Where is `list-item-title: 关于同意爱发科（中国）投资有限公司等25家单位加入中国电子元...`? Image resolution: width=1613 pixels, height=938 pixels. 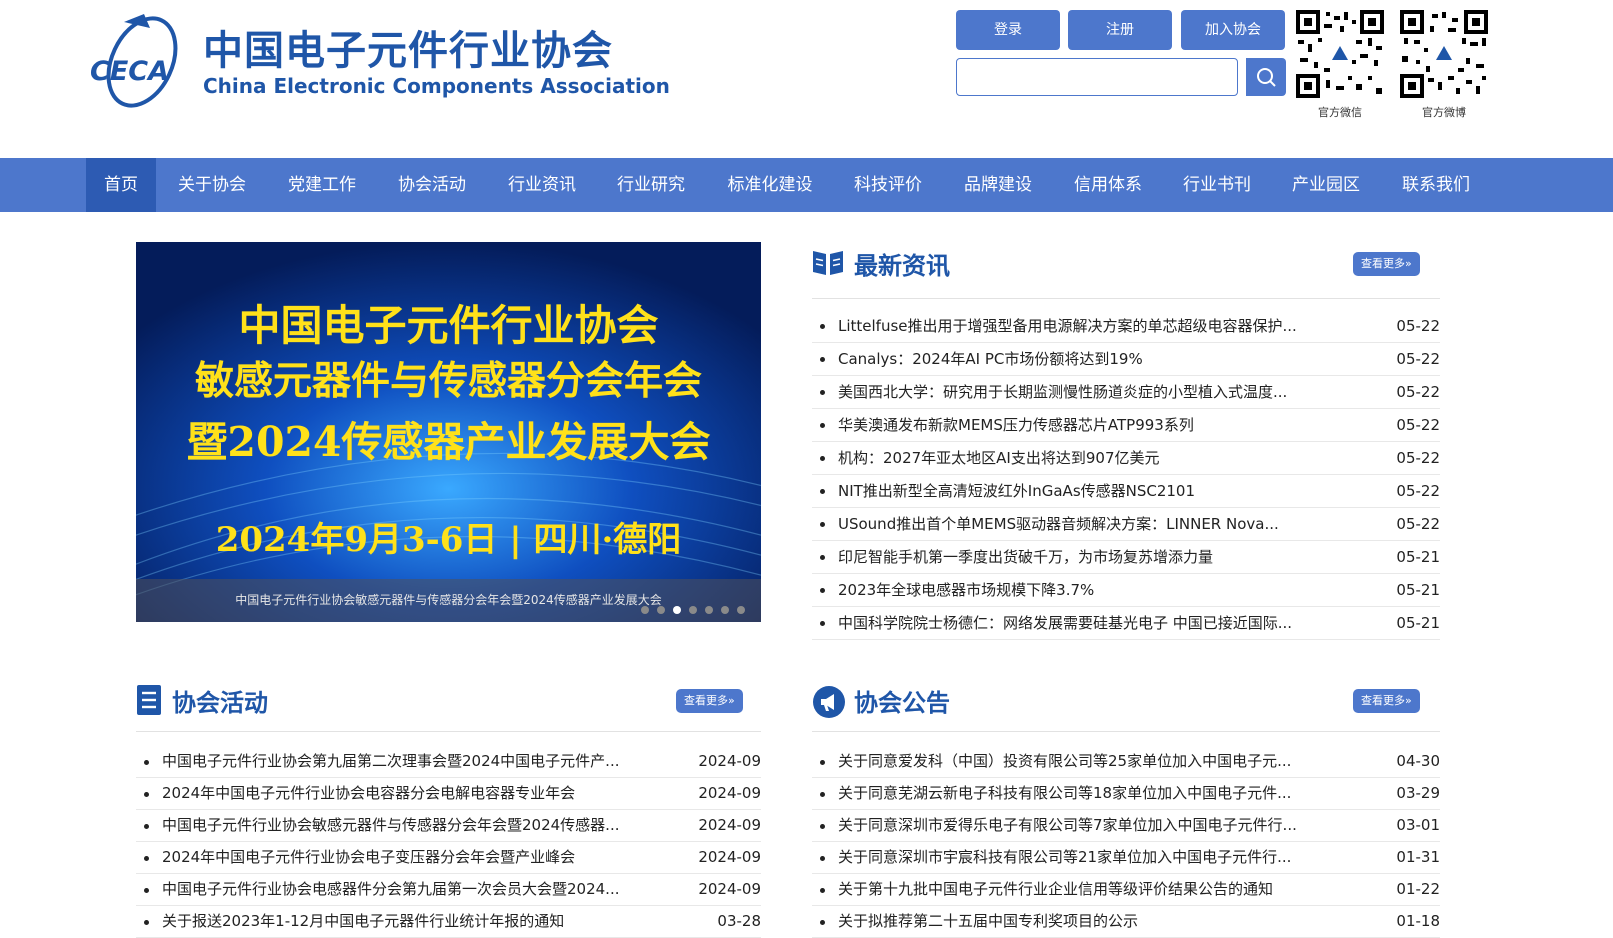 list-item-title: 关于同意爱发科（中国）投资有限公司等25家单位加入中国电子元... is located at coordinates (1098, 761).